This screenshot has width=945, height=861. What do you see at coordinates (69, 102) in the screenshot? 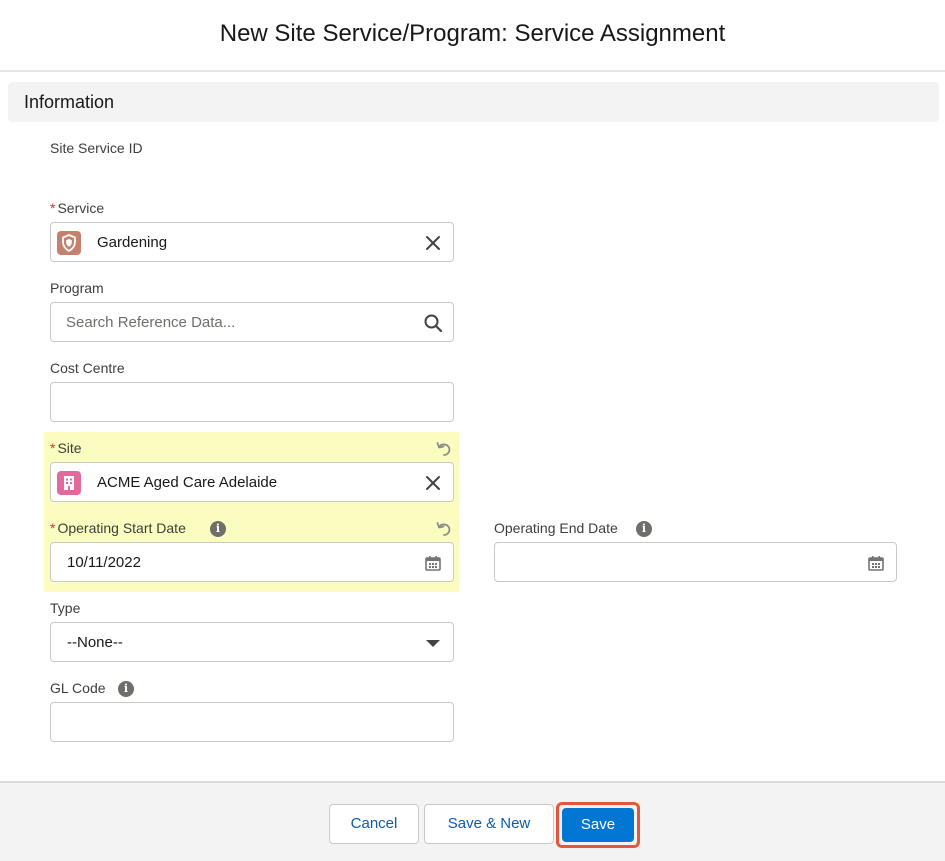
I see `section-title: Information` at bounding box center [69, 102].